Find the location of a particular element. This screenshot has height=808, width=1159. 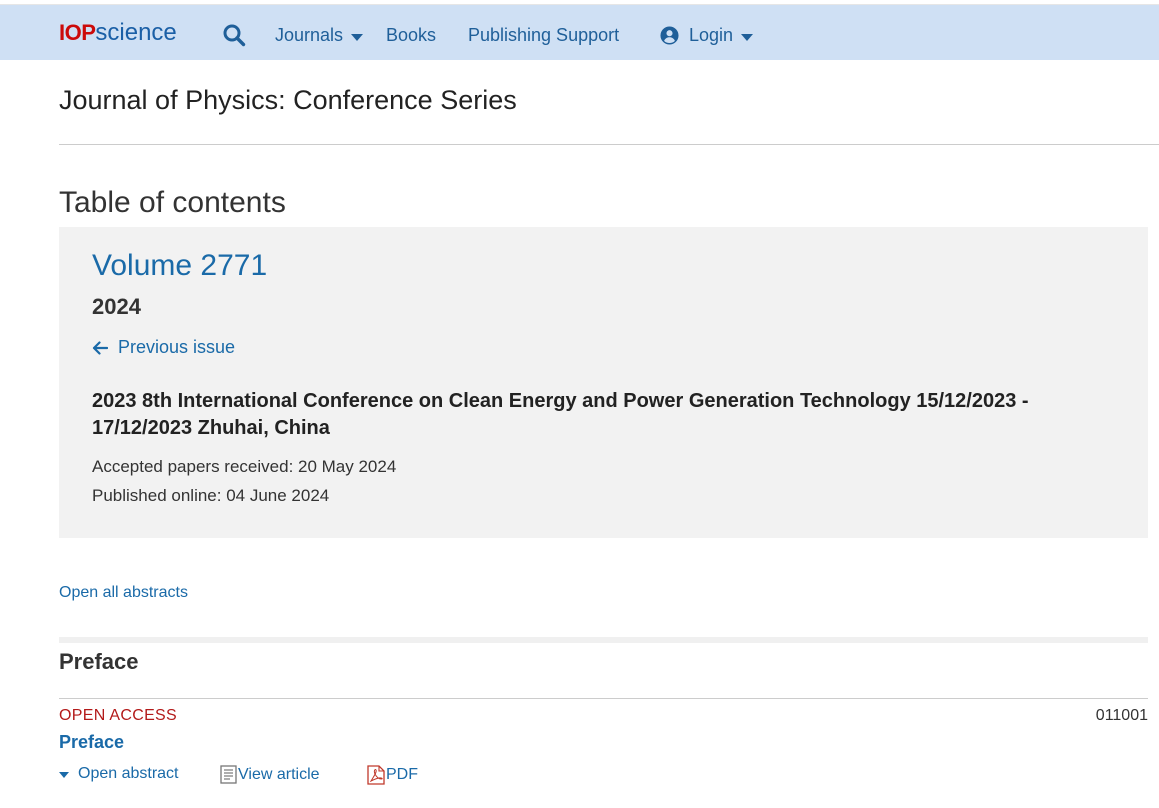

accepted-date: Accepted papers received: 20 May 2024 is located at coordinates (244, 466).